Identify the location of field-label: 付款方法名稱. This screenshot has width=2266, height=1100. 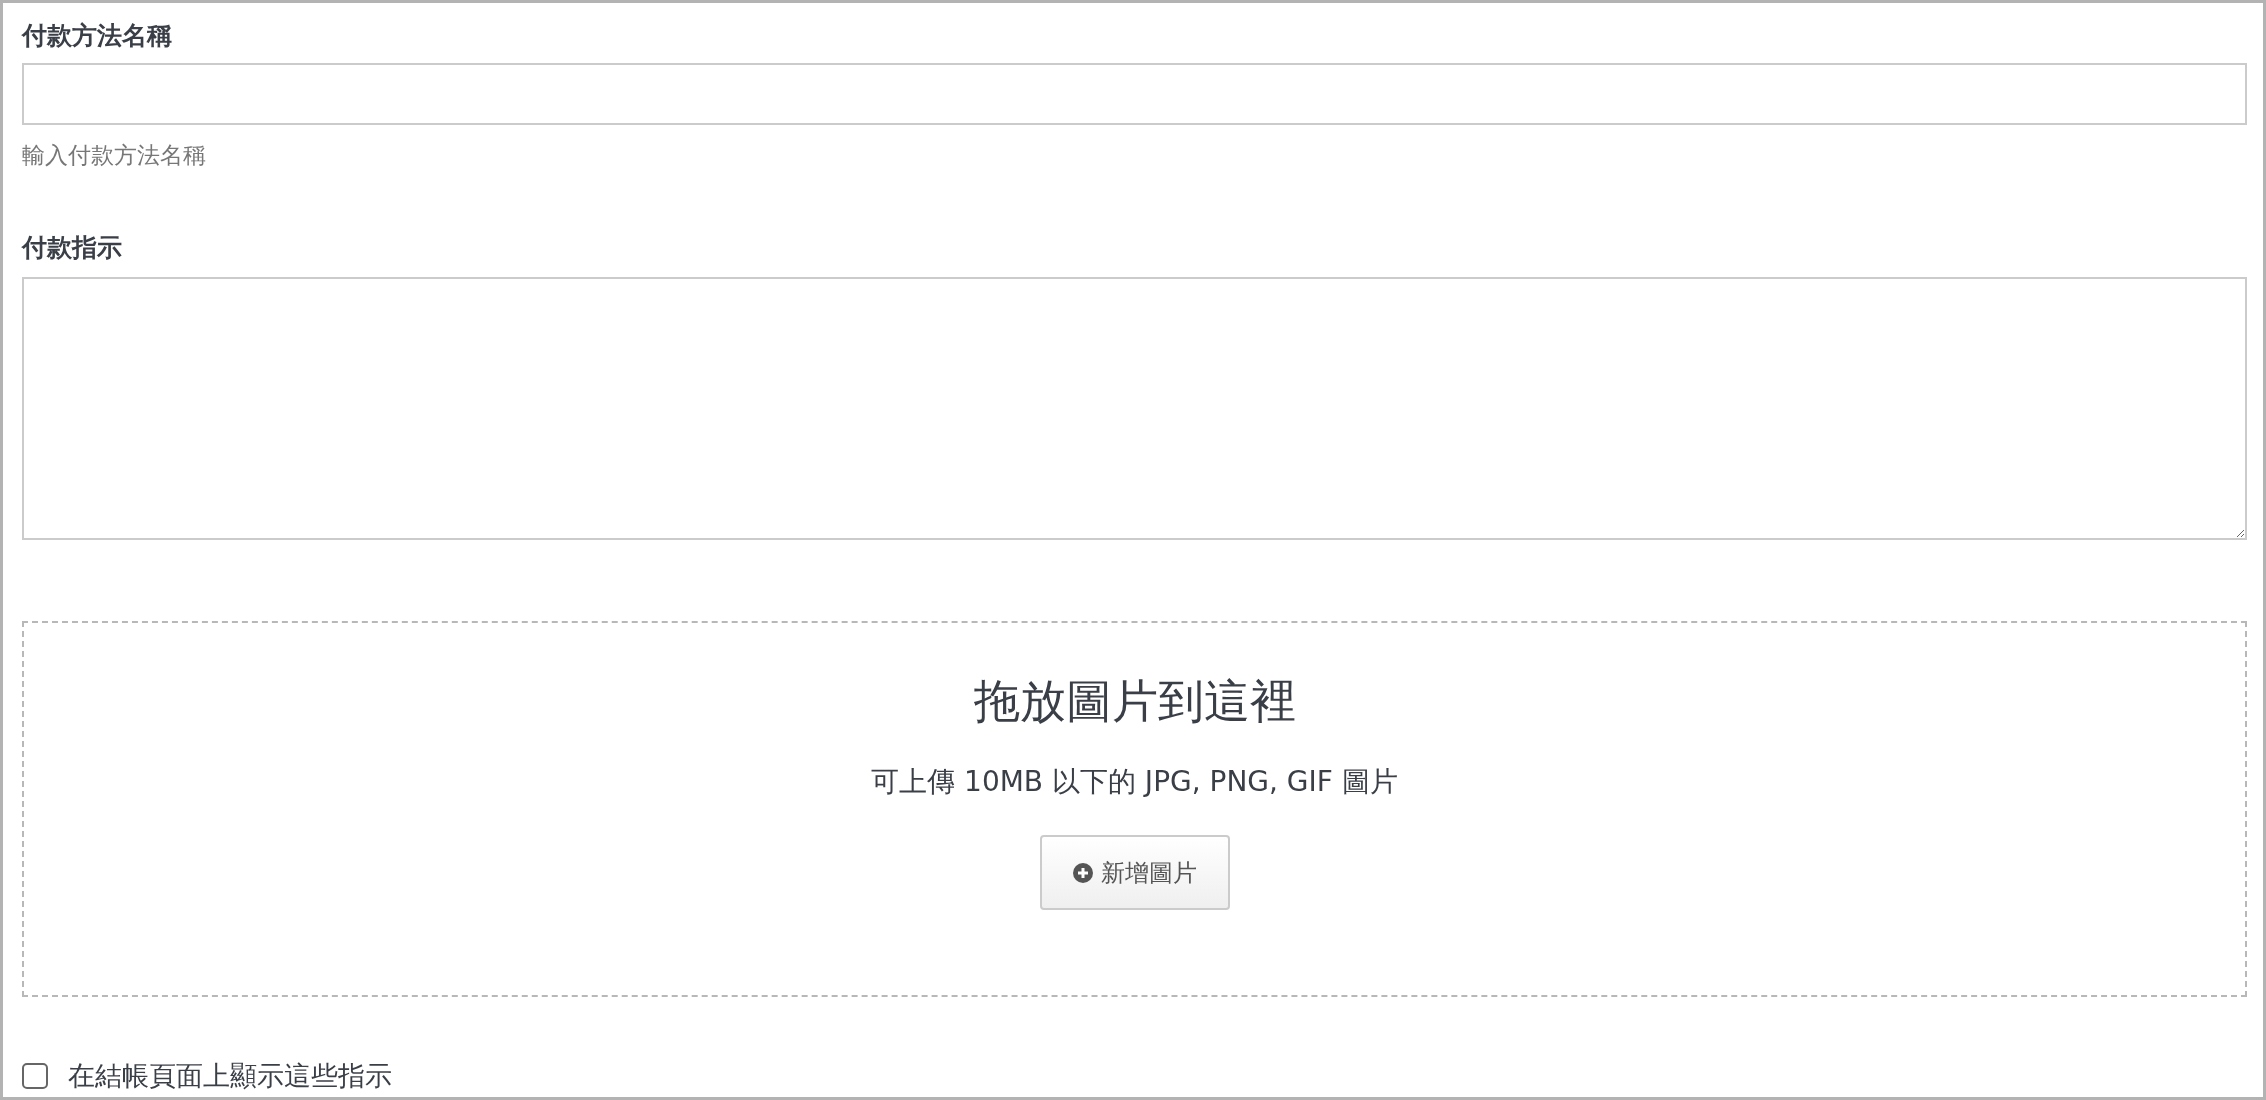
(97, 36).